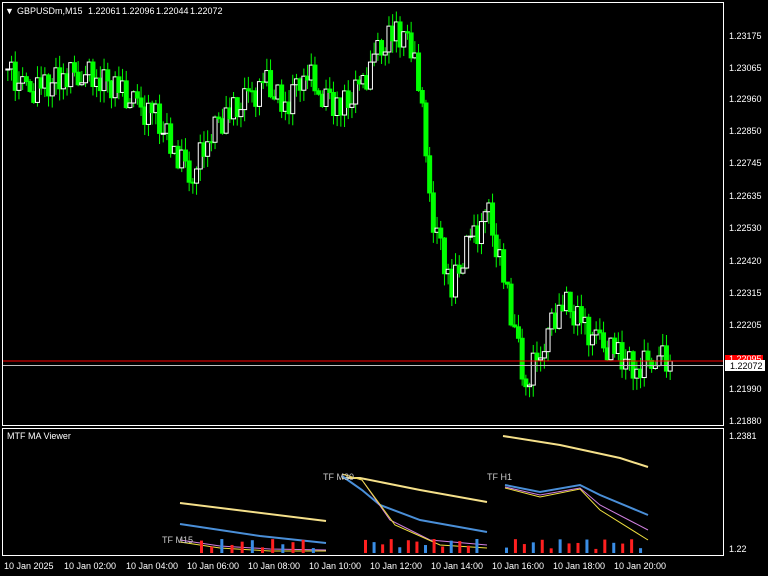 The image size is (768, 576). Describe the element at coordinates (745, 196) in the screenshot. I see `price-label: 1.22635` at that location.